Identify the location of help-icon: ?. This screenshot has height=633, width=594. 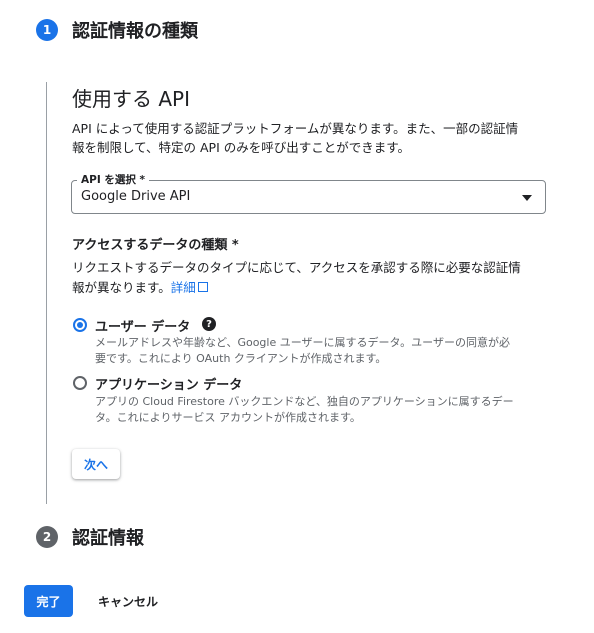
(209, 324).